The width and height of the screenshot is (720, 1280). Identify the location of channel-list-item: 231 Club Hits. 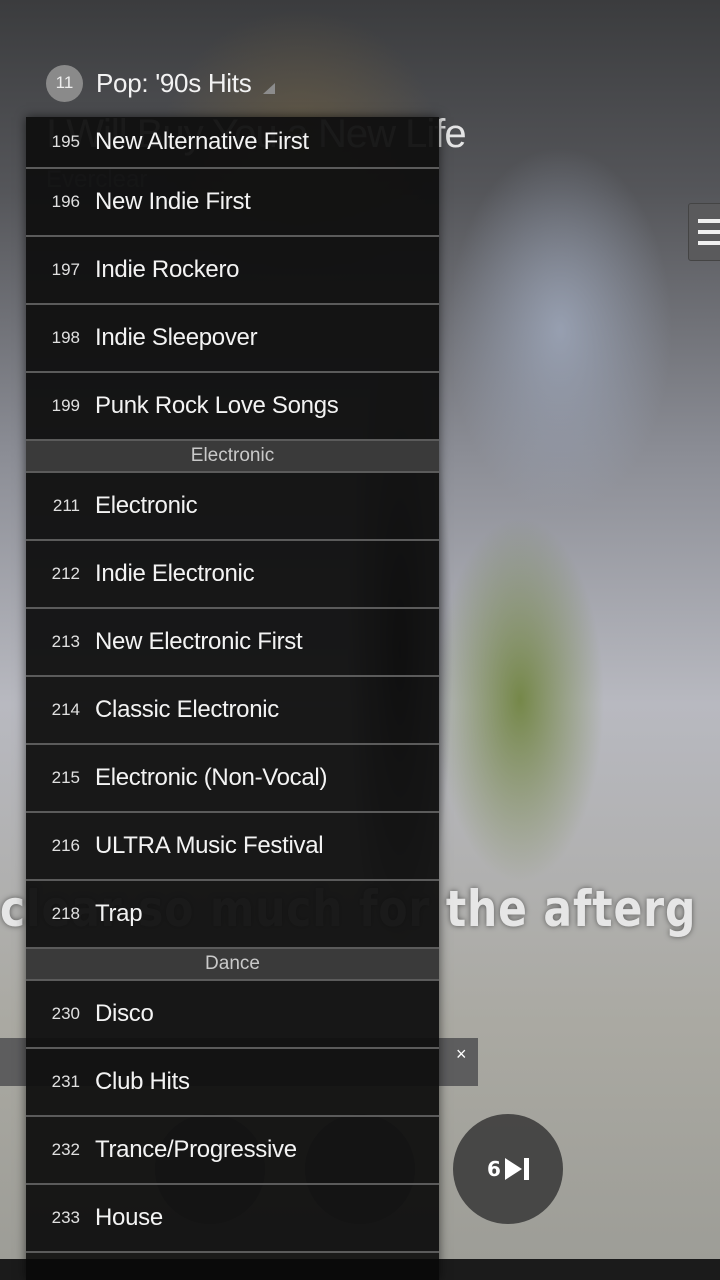
(232, 1083).